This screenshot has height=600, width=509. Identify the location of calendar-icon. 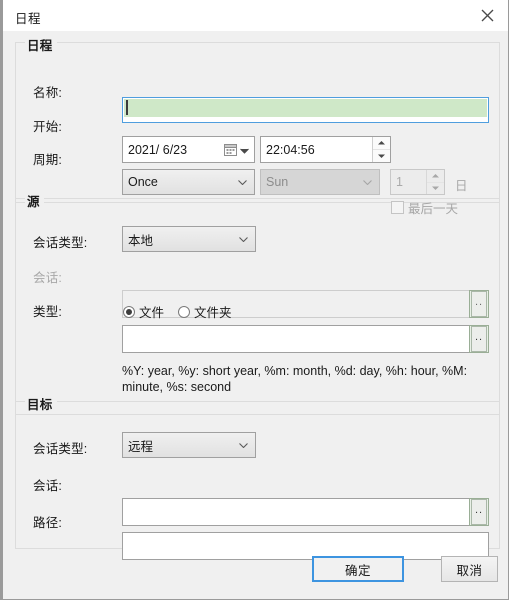
(230, 149).